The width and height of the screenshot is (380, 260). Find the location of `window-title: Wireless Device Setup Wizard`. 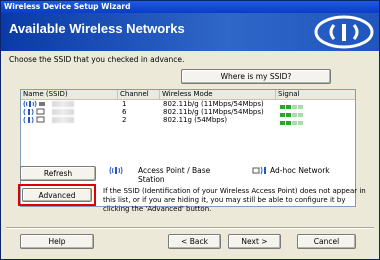

window-title: Wireless Device Setup Wizard is located at coordinates (190, 7).